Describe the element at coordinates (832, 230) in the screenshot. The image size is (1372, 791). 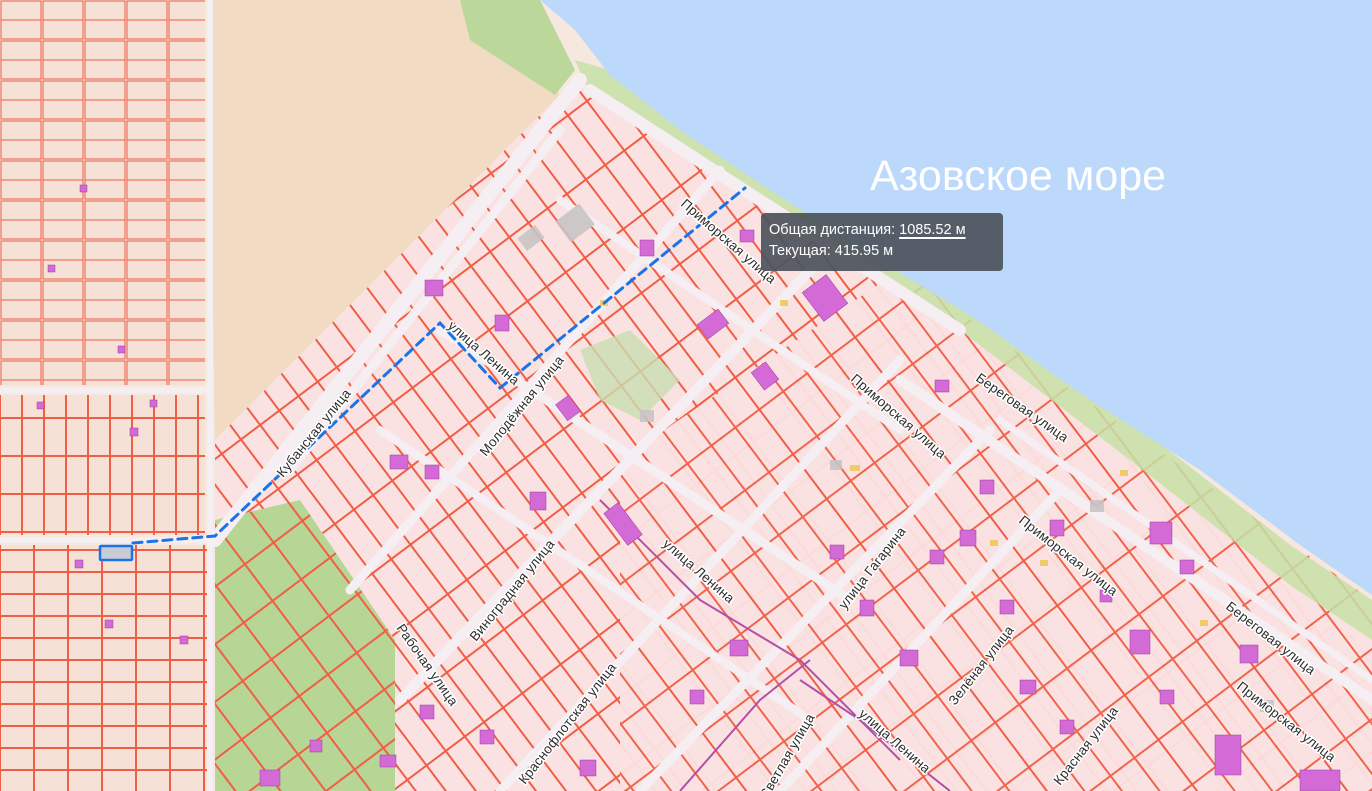
I see `total-distance-label: Общая дистанция:` at that location.